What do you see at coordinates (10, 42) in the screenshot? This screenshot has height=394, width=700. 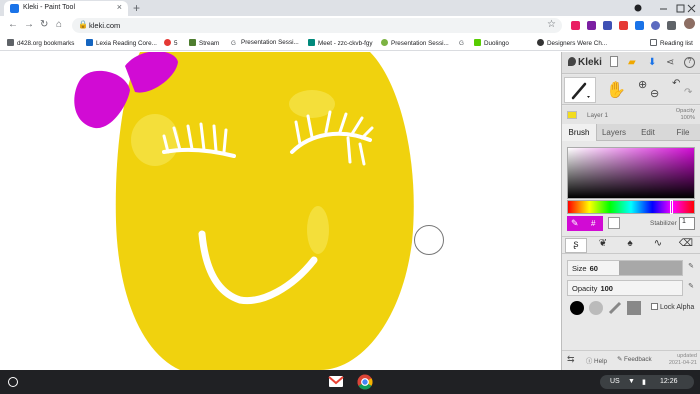 I see `folder-icon` at bounding box center [10, 42].